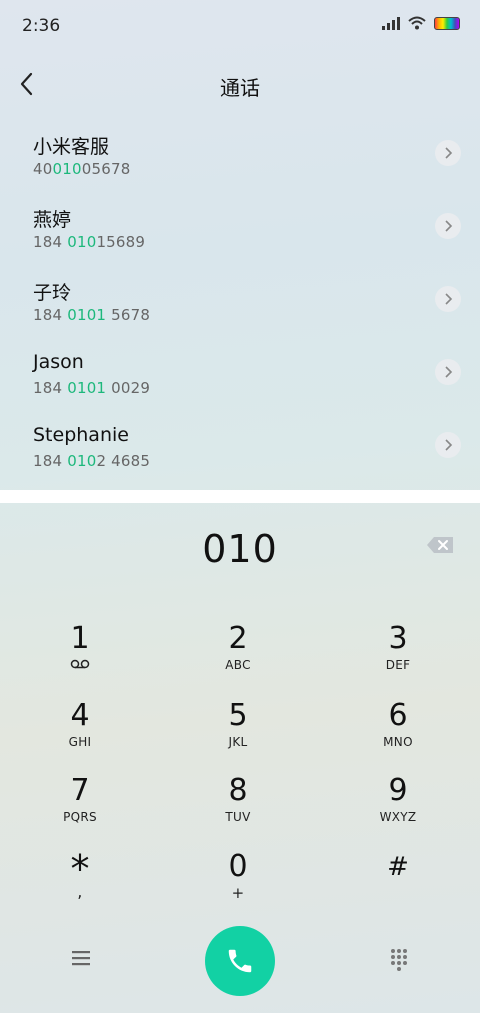  What do you see at coordinates (240, 227) in the screenshot?
I see `contact-row: 燕婷 184 01015689` at bounding box center [240, 227].